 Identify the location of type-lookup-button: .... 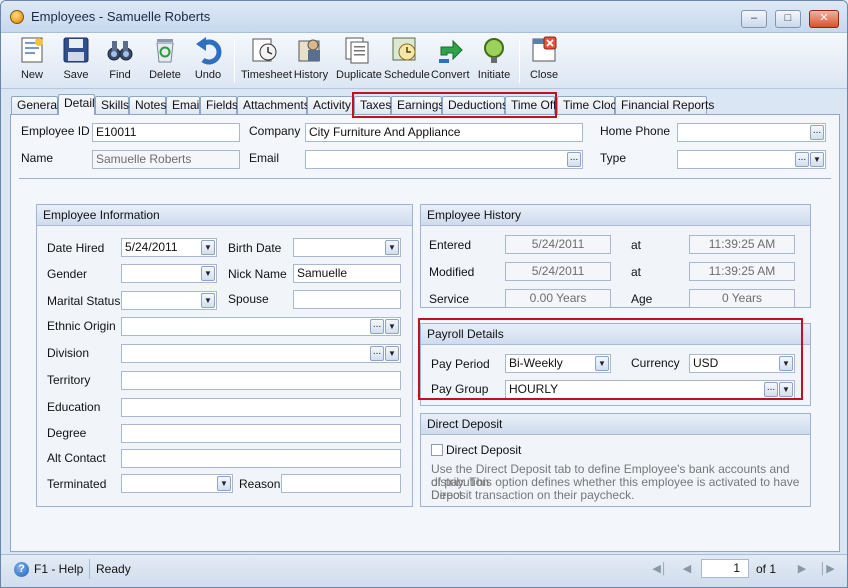
(802, 159).